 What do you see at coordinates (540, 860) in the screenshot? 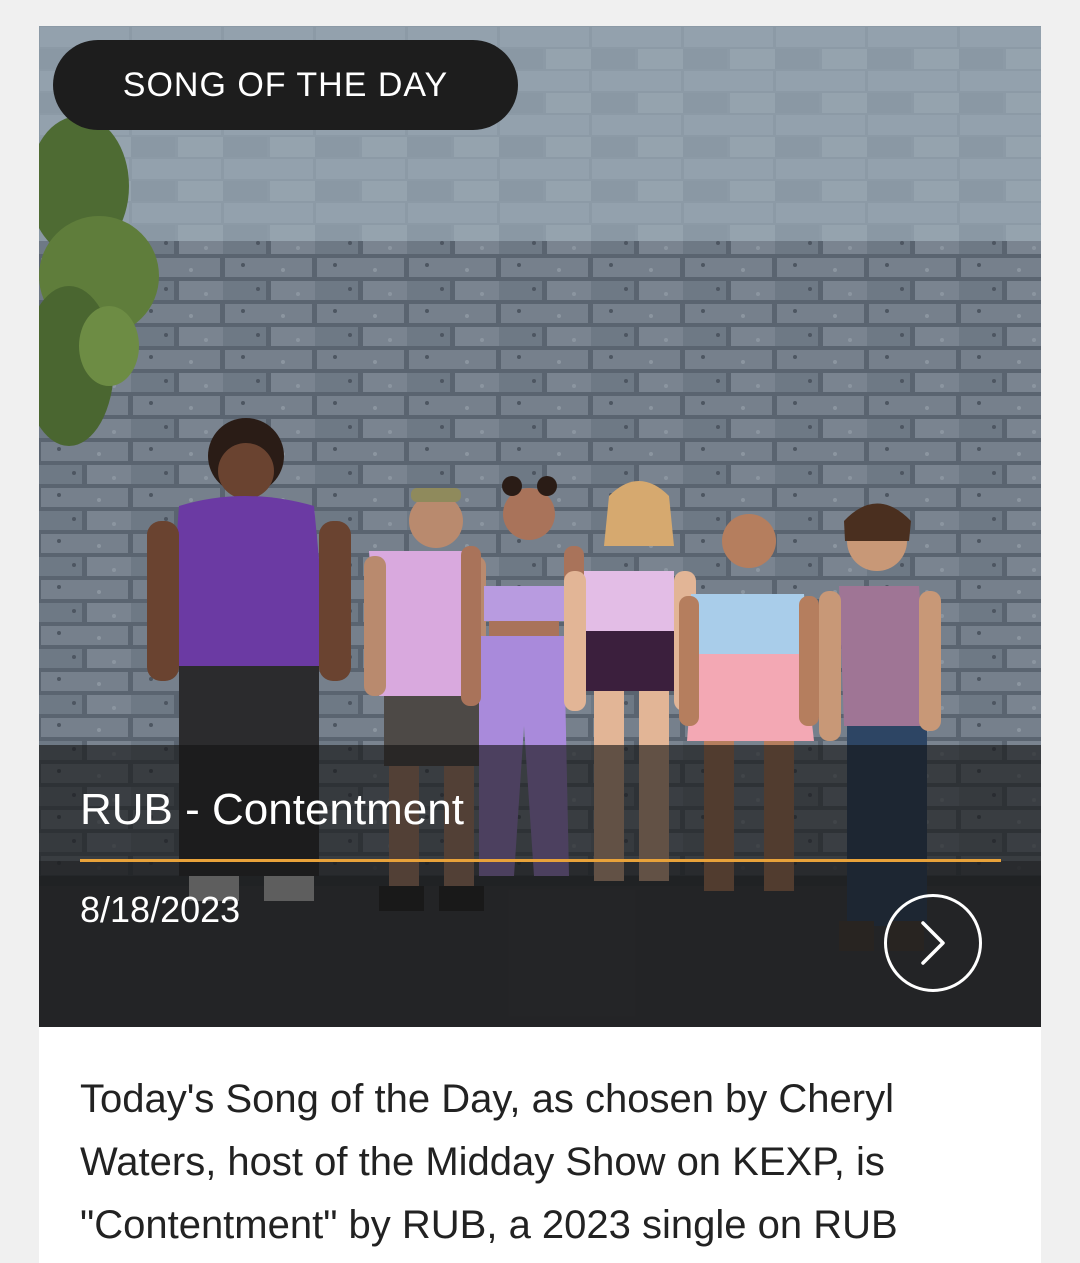
I see `accent-divider` at bounding box center [540, 860].